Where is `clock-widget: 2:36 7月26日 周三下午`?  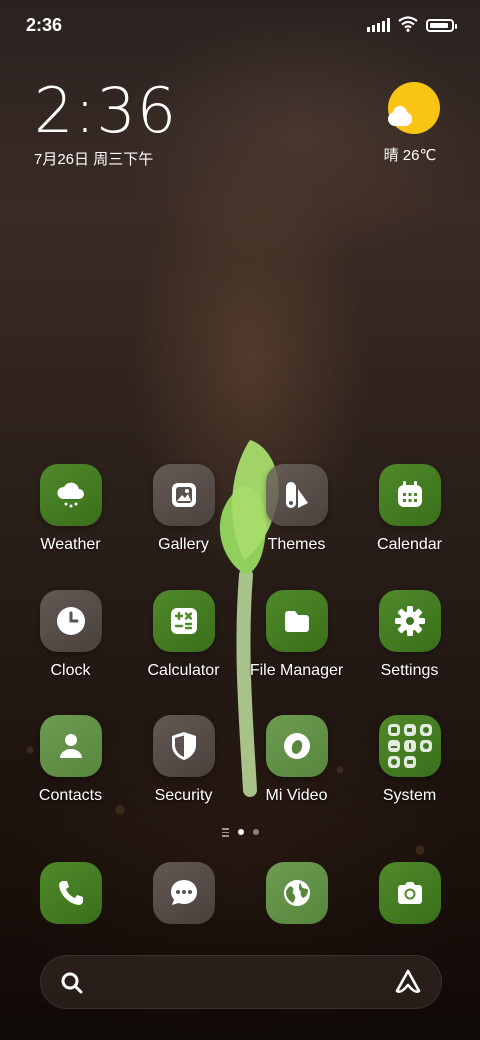
clock-widget: 2:36 7月26日 周三下午 is located at coordinates (105, 123).